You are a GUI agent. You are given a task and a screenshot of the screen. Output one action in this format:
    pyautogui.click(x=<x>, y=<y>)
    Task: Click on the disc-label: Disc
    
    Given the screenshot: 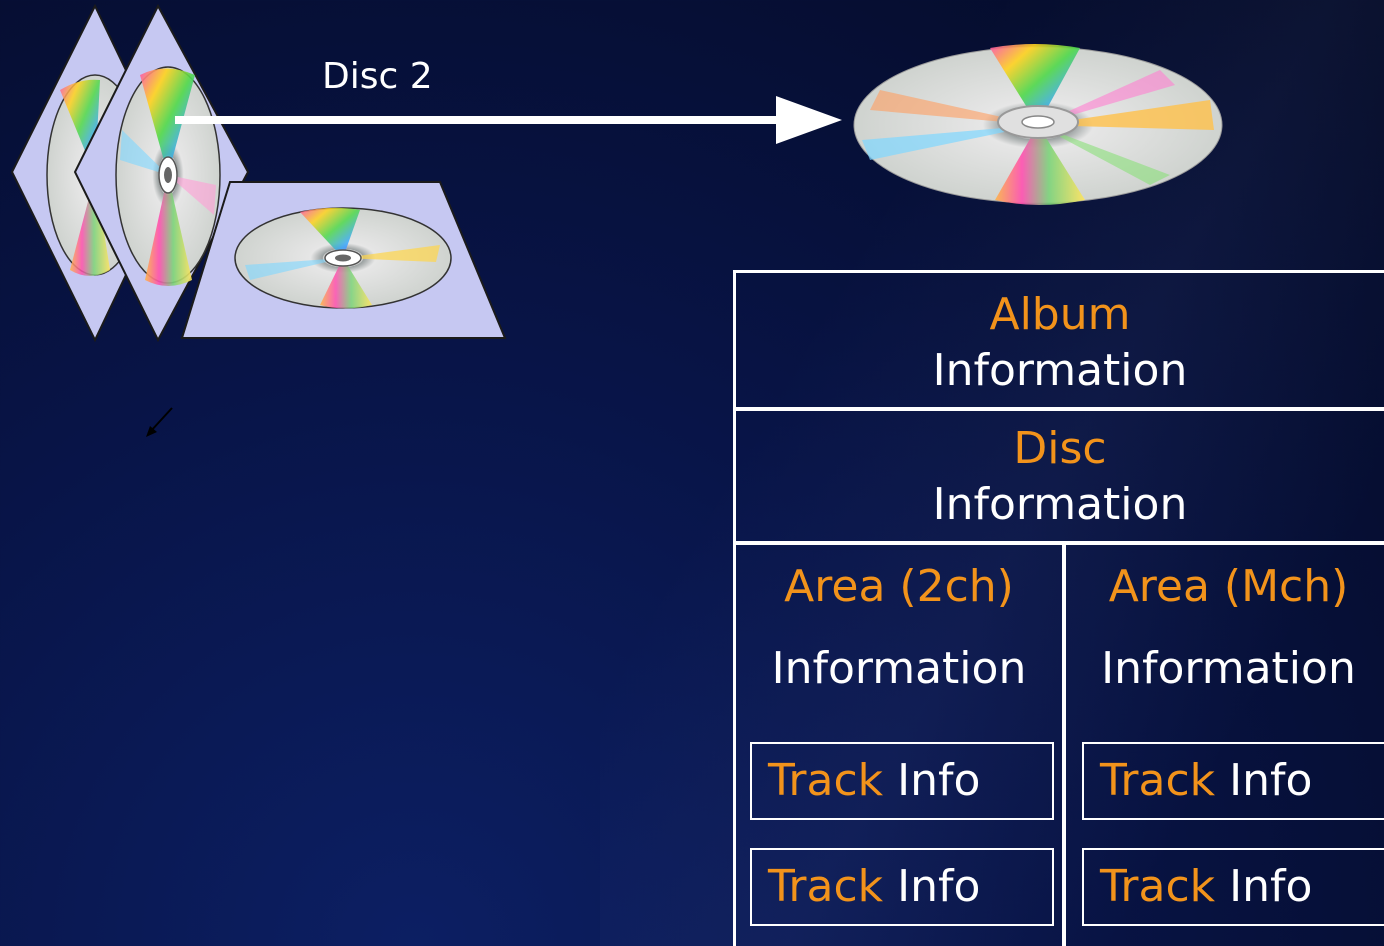 What is the action you would take?
    pyautogui.click(x=1060, y=448)
    